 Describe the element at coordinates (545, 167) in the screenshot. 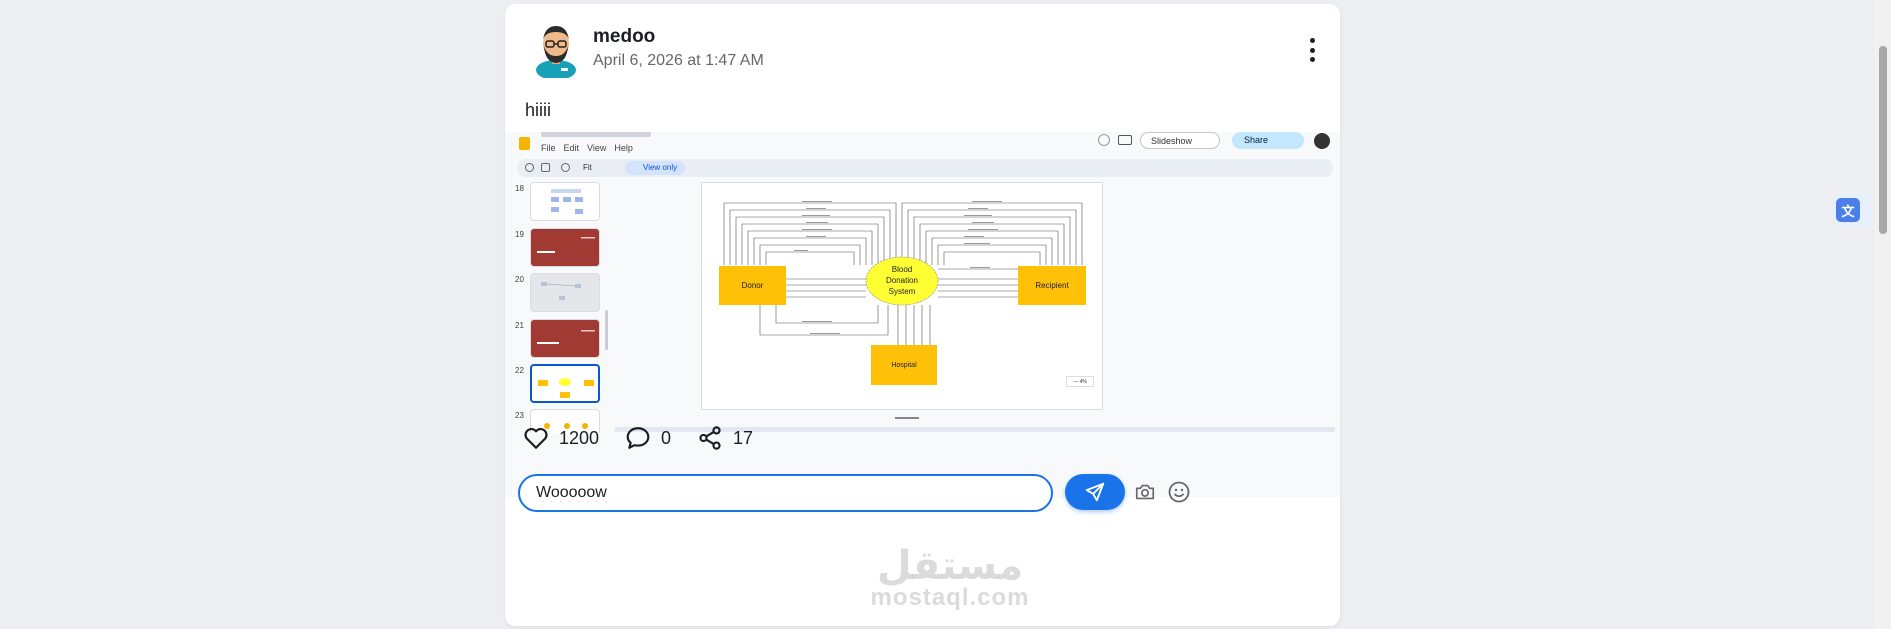

I see `print-icon` at that location.